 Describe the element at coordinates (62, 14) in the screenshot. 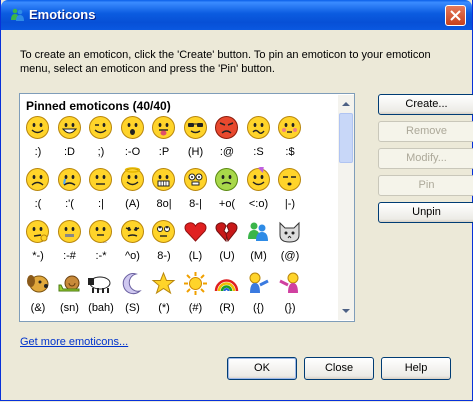

I see `window-title: Emoticons` at that location.